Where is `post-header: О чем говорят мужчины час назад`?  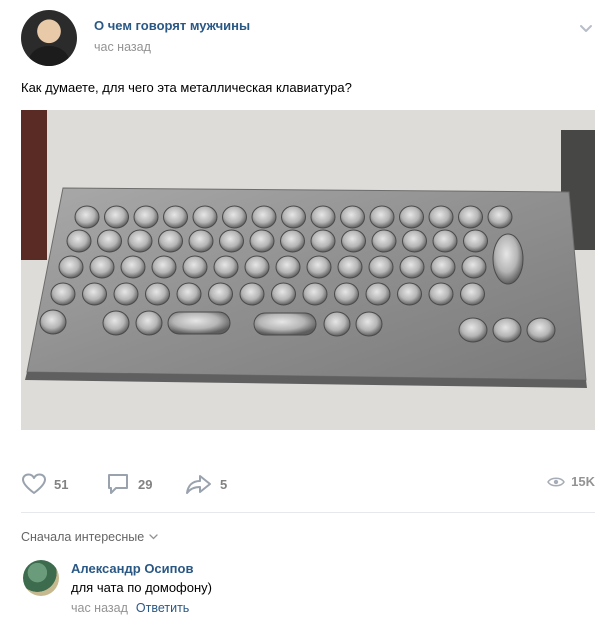
post-header: О чем говорят мужчины час назад is located at coordinates (307, 35).